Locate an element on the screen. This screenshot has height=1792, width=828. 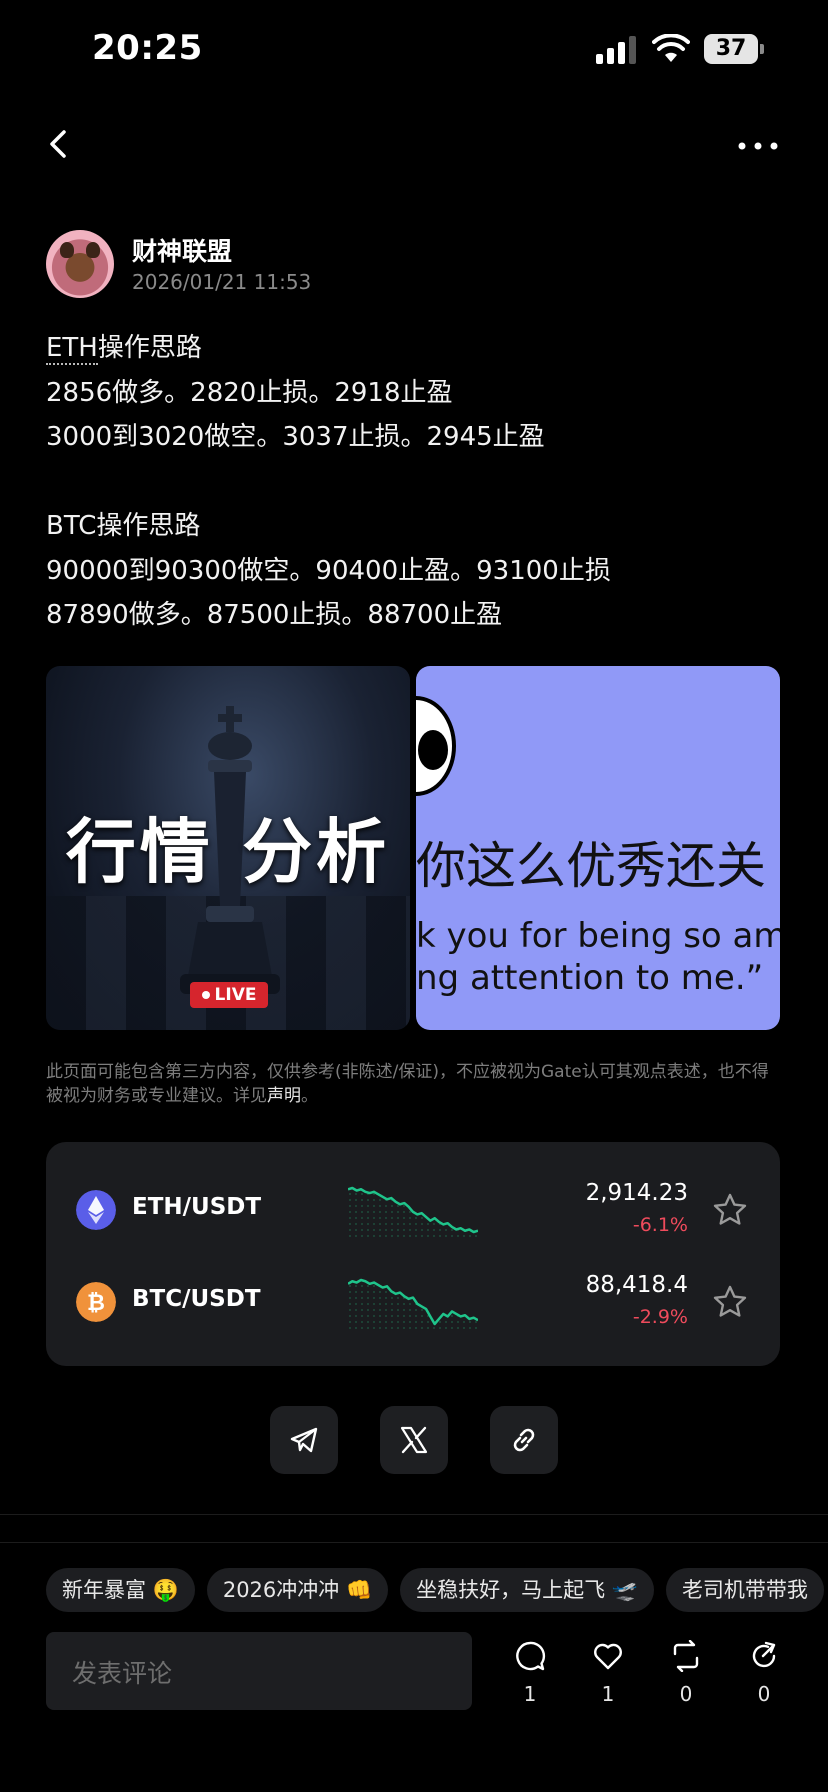
share-x-button is located at coordinates (414, 1440).